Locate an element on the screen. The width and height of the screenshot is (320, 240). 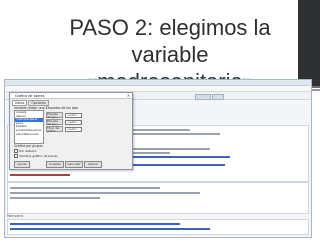
checkbox-default: Por defecto is located at coordinates (25, 151).